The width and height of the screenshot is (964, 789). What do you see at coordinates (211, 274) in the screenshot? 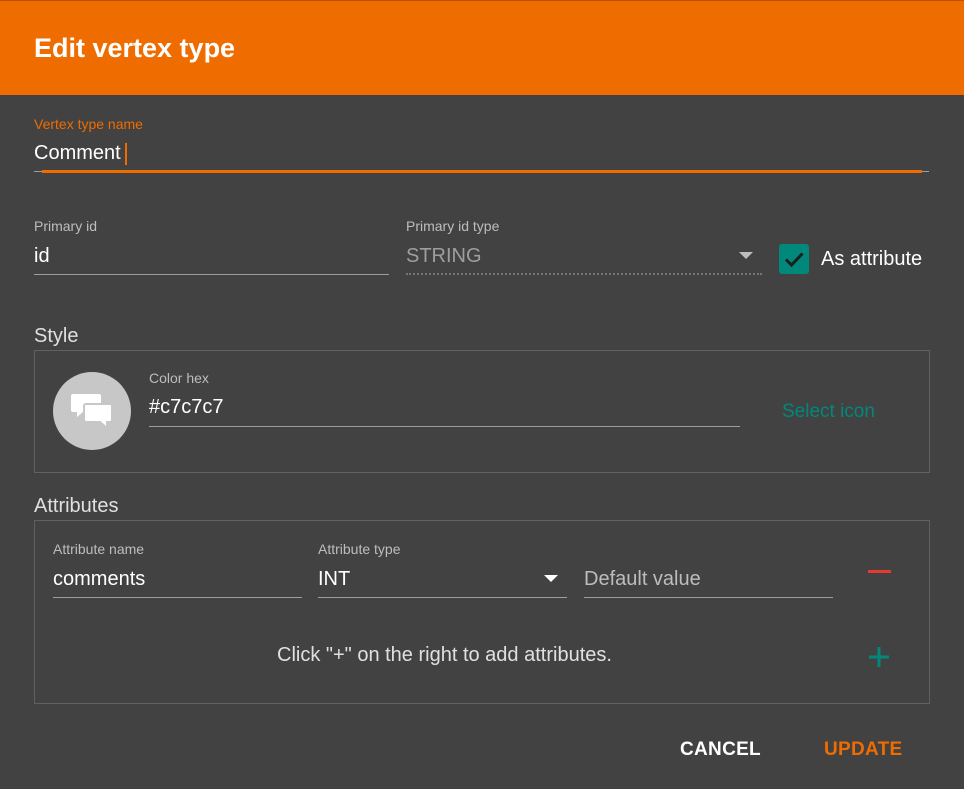
I see `primary-id-underline` at bounding box center [211, 274].